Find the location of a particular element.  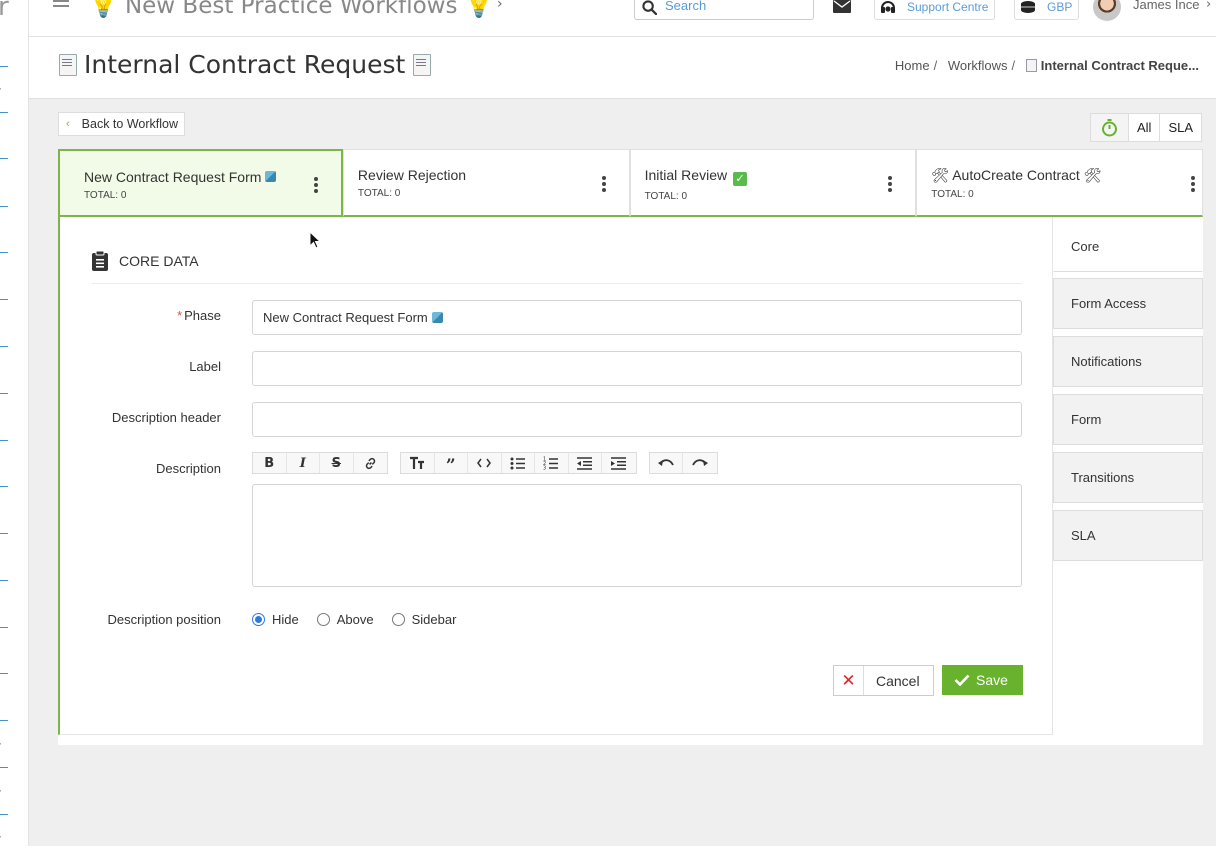

quote-icon: ” is located at coordinates (451, 463).